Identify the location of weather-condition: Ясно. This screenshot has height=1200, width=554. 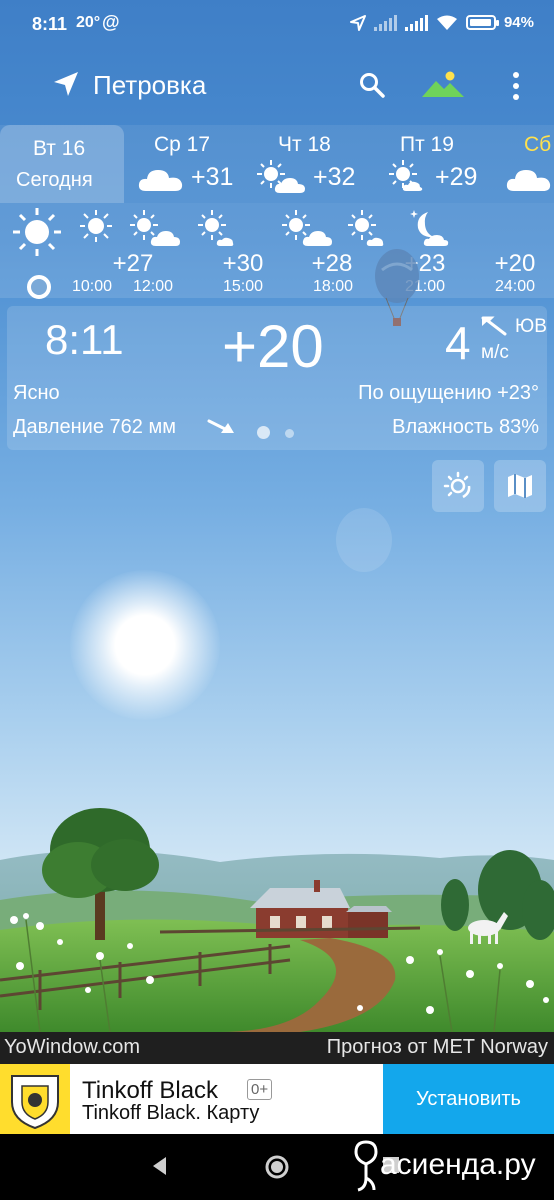
(36, 393).